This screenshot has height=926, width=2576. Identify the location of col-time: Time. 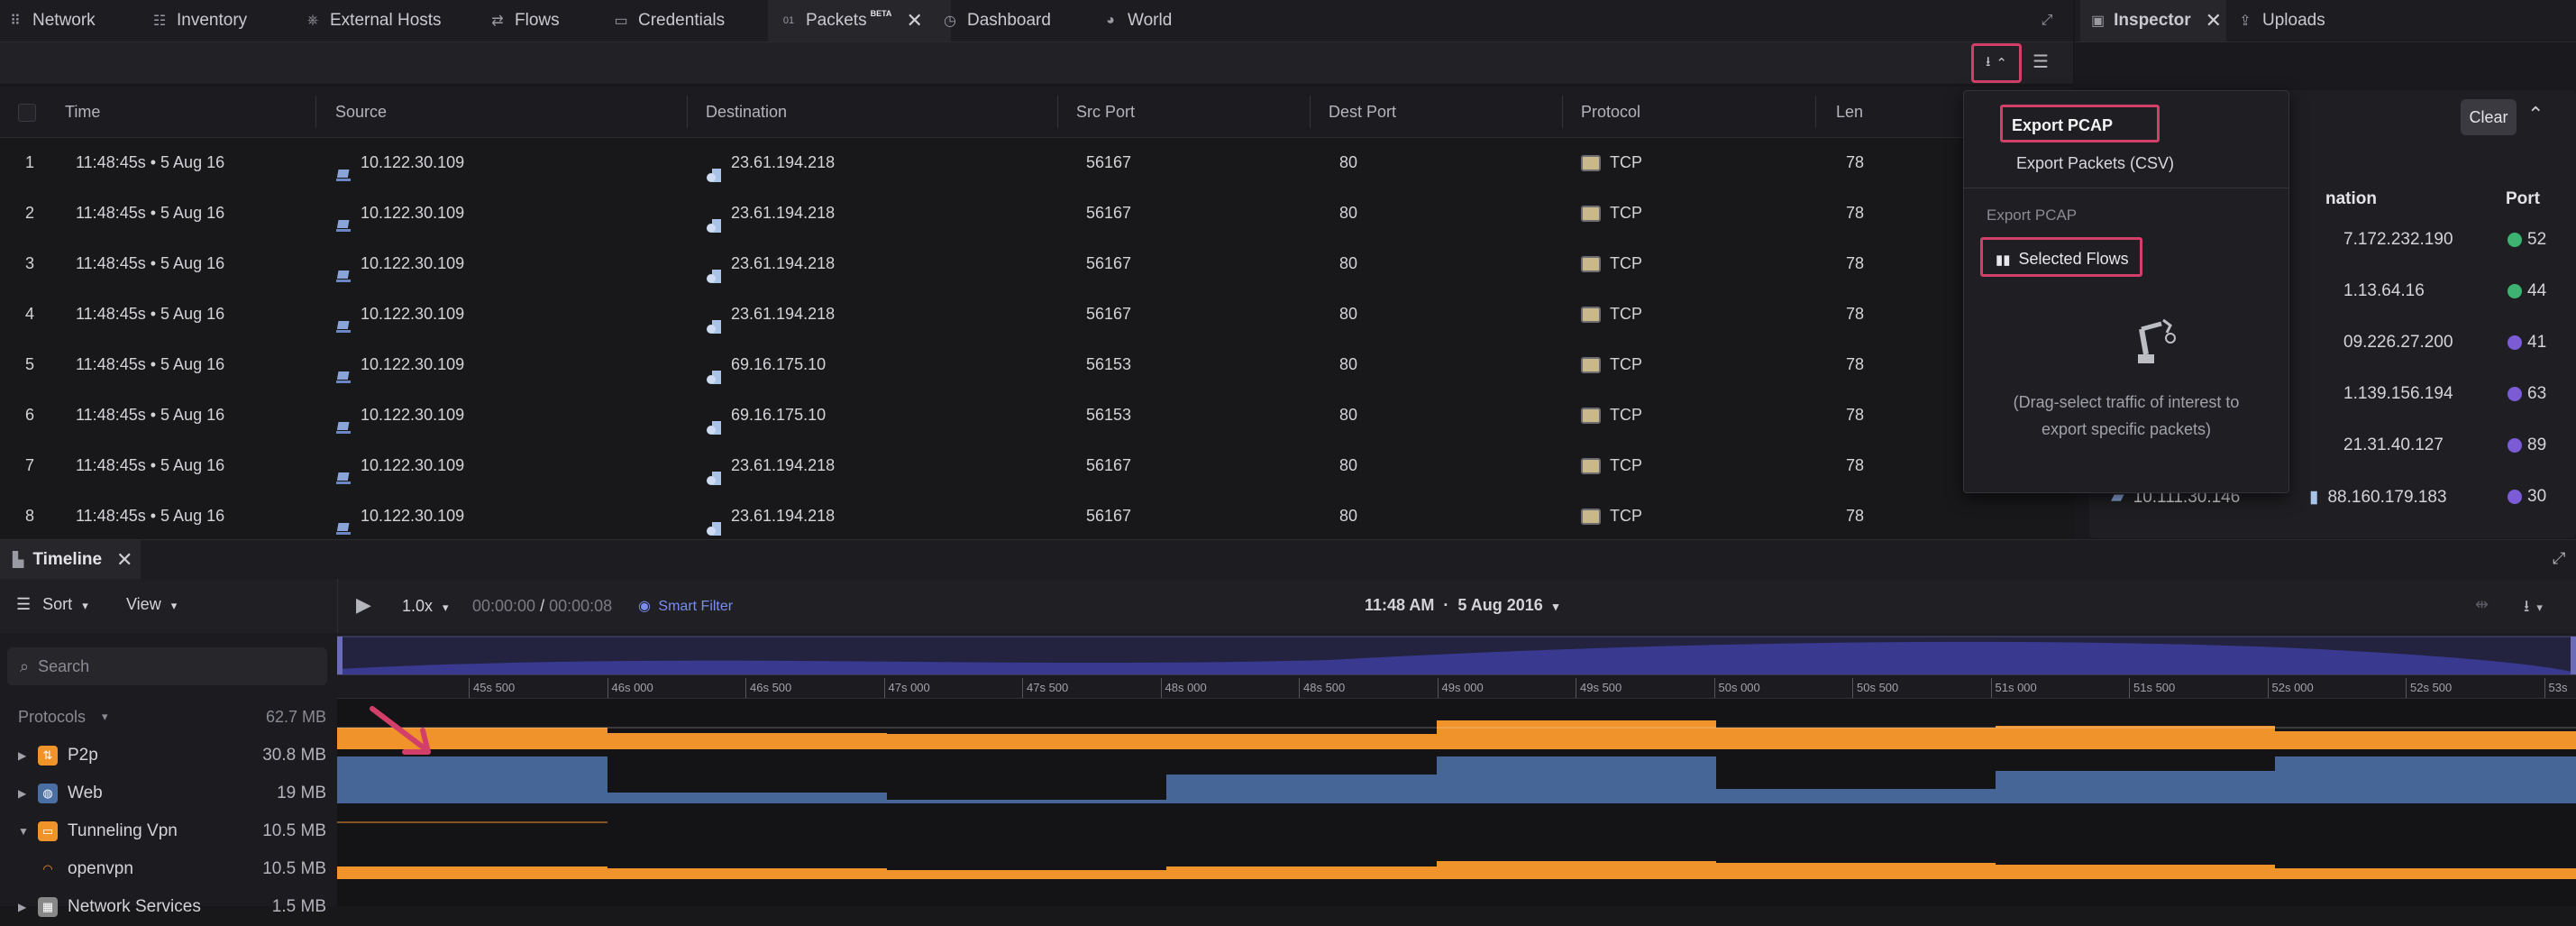
(82, 112).